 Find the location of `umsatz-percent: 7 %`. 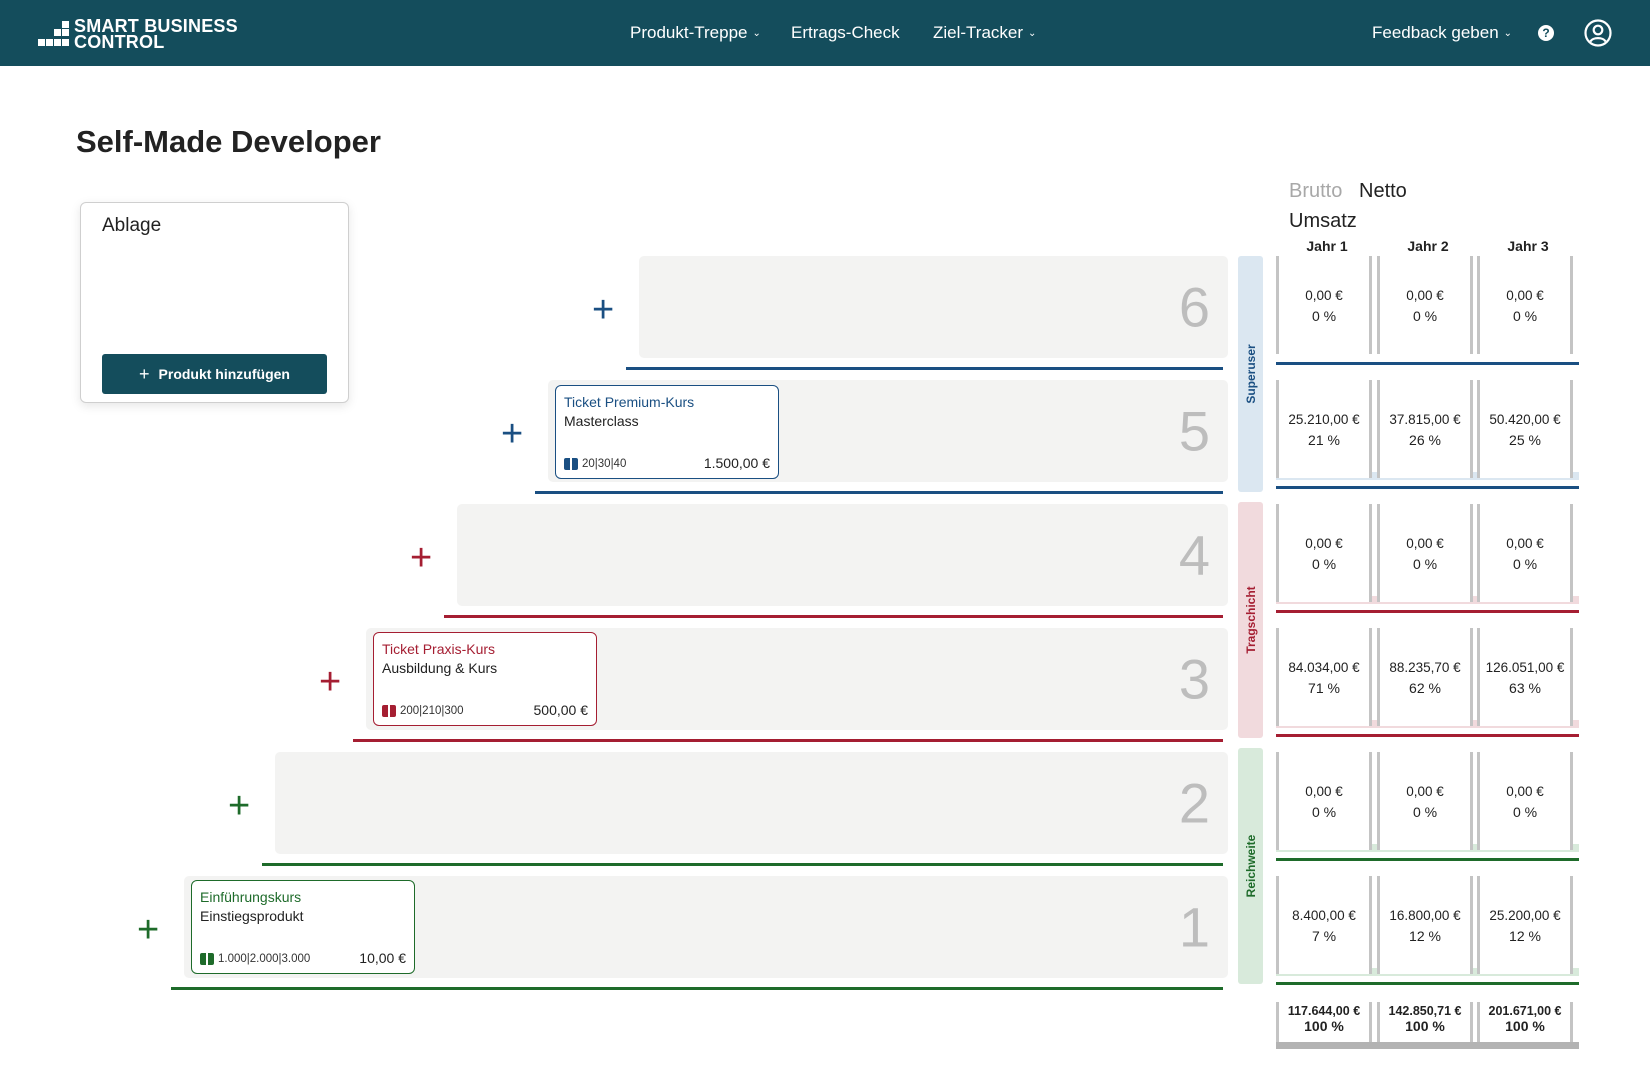

umsatz-percent: 7 % is located at coordinates (1324, 936).